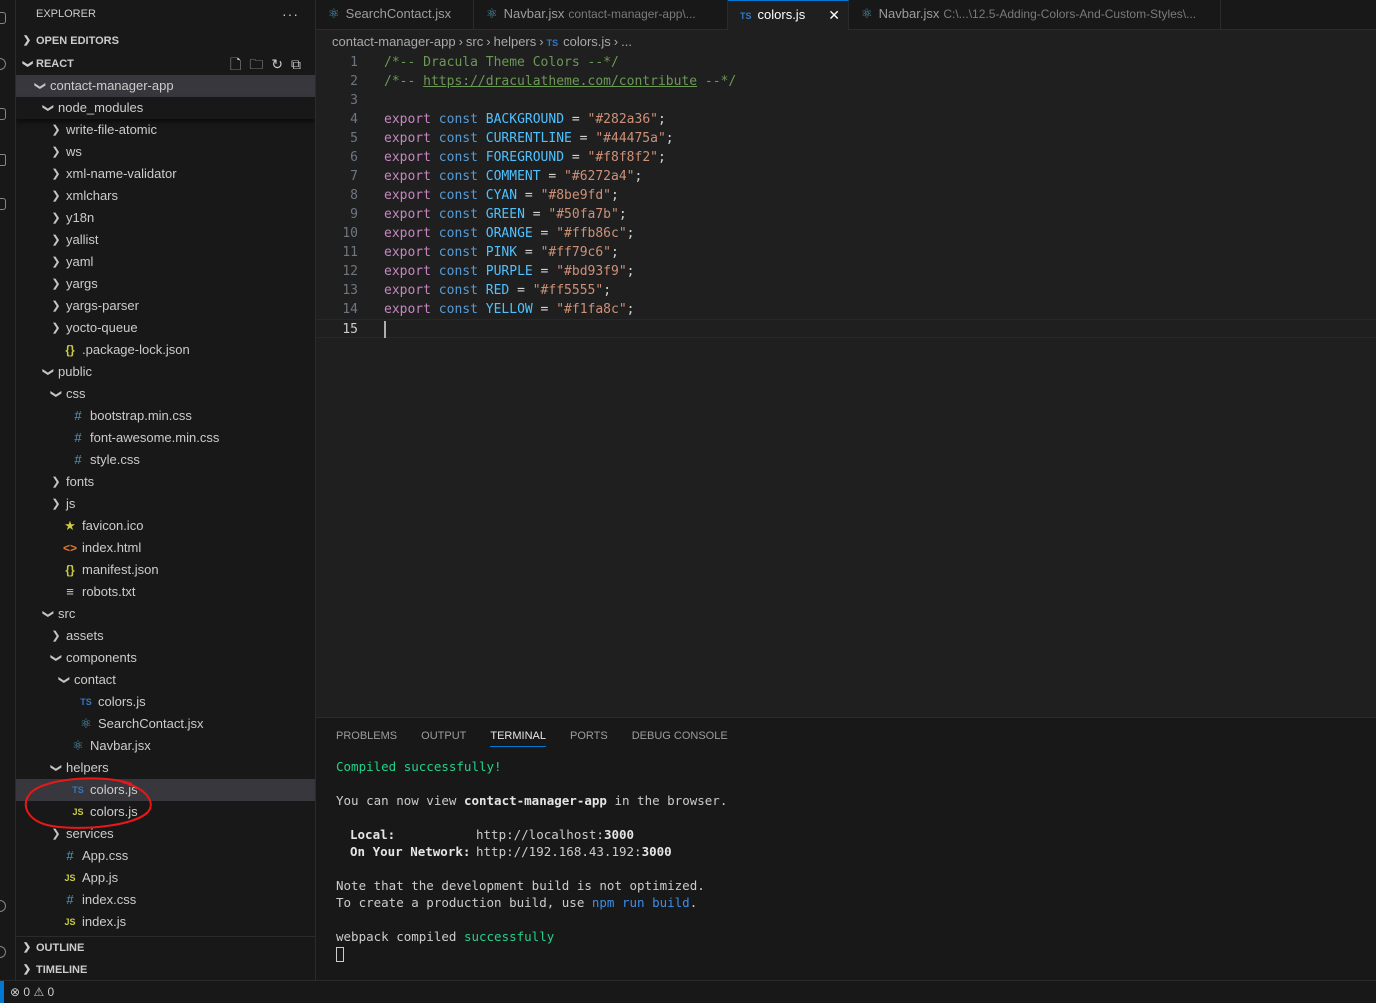 The image size is (1376, 1003). Describe the element at coordinates (165, 482) in the screenshot. I see `tree-folder: ❯ fonts` at that location.